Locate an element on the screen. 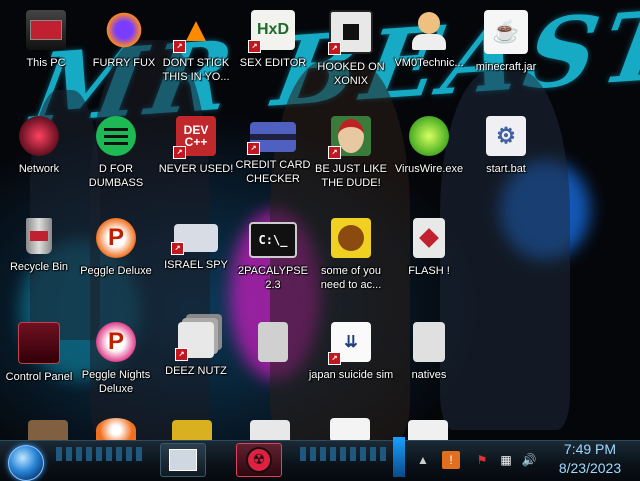 This screenshot has width=640, height=481. desktop-icon-viruswire: VirusWire.exe is located at coordinates (429, 162).